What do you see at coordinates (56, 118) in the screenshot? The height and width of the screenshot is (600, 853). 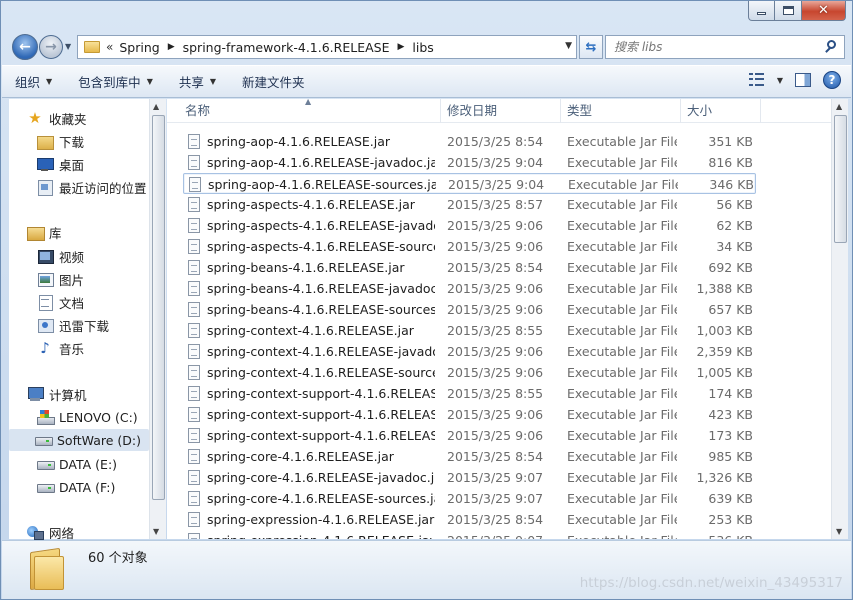 I see `sidebar-item-favorites: ★ 收藏夹` at bounding box center [56, 118].